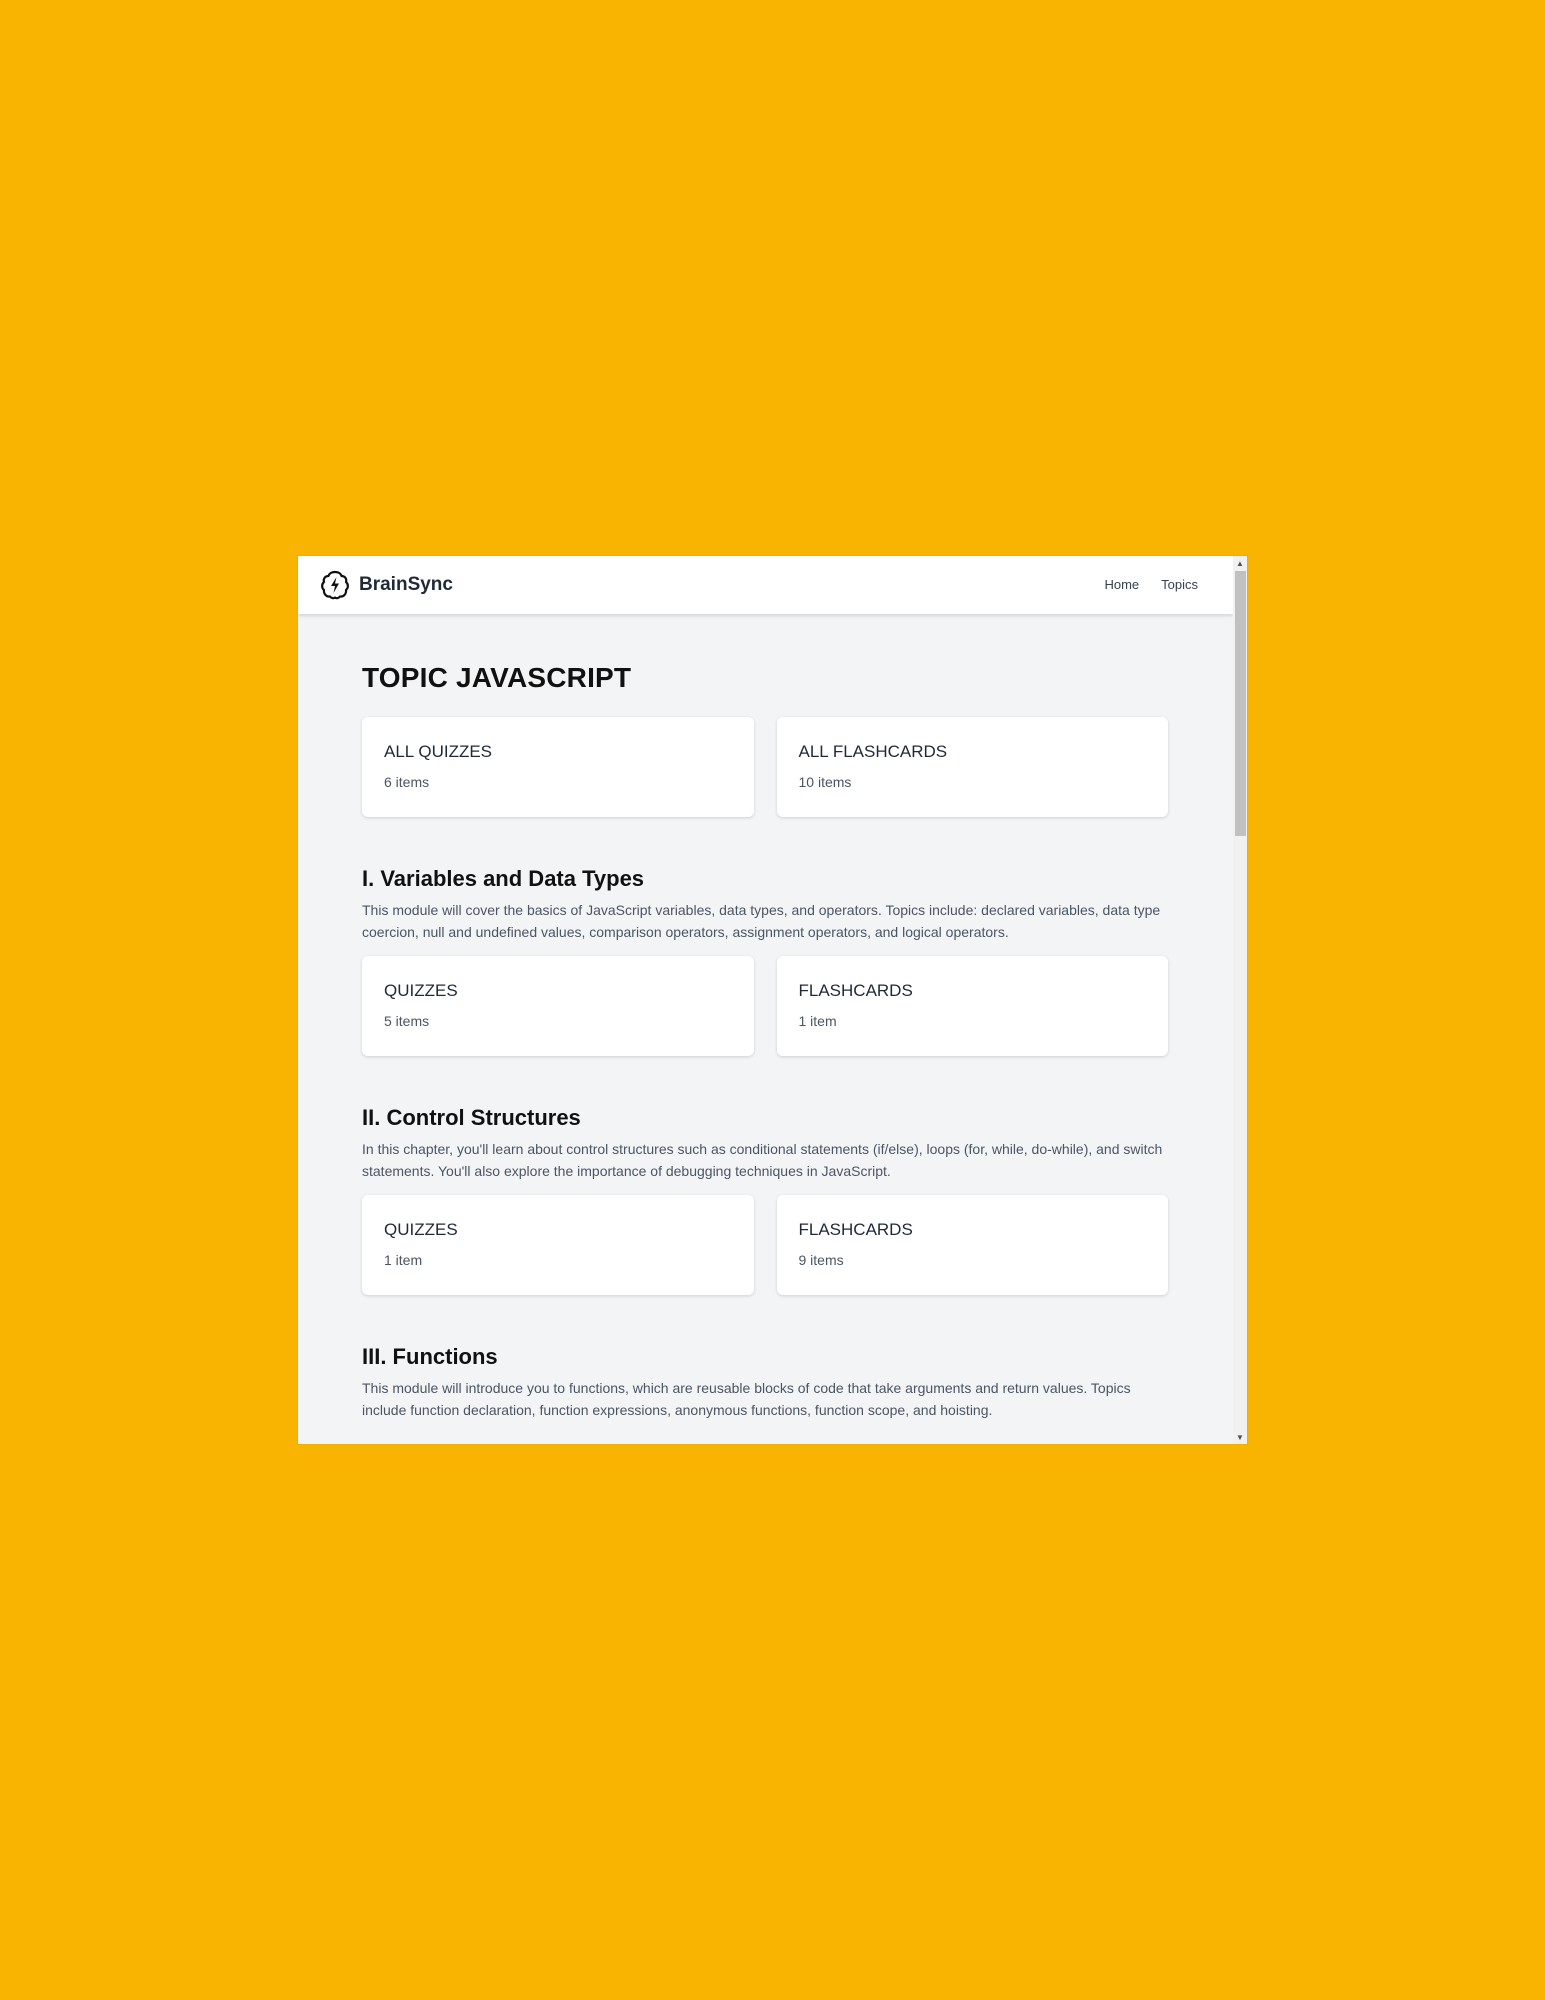 This screenshot has width=1545, height=2000. Describe the element at coordinates (407, 782) in the screenshot. I see `card-count: 6 items` at that location.